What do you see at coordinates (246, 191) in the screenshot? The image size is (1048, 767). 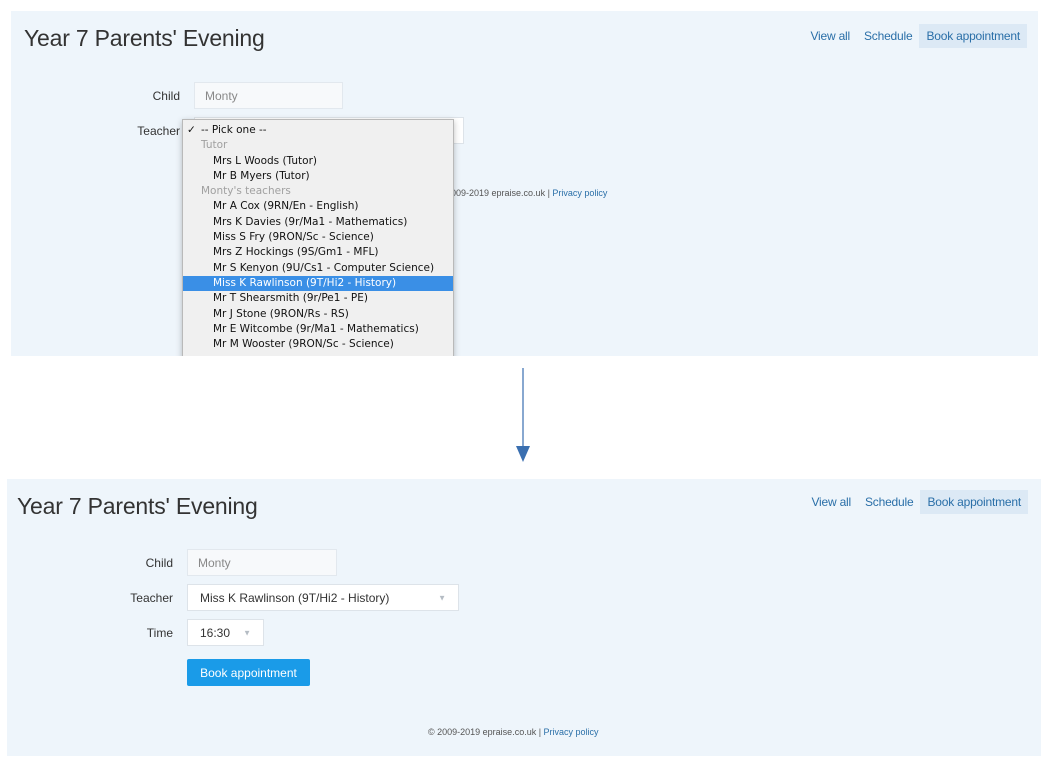 I see `dropdown-group-teachers: Monty's teachers` at bounding box center [246, 191].